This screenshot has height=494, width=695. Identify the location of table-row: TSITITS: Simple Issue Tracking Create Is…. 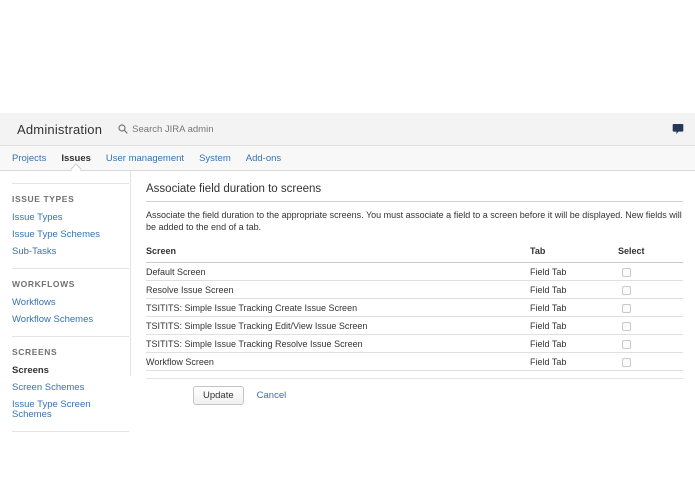
(414, 308).